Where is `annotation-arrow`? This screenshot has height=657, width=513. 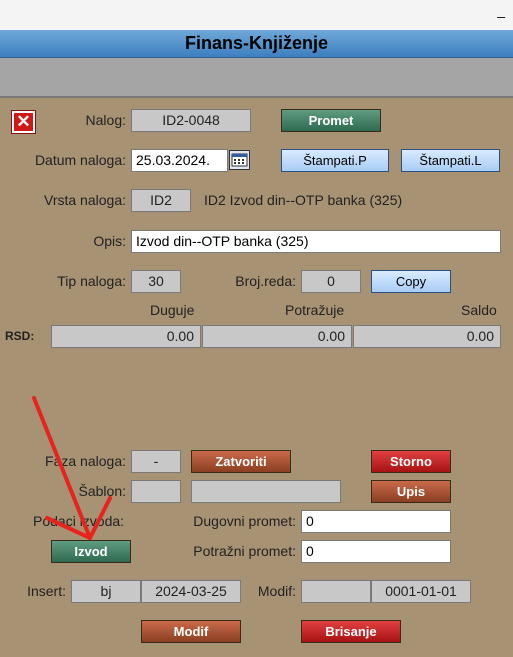 annotation-arrow is located at coordinates (72, 468).